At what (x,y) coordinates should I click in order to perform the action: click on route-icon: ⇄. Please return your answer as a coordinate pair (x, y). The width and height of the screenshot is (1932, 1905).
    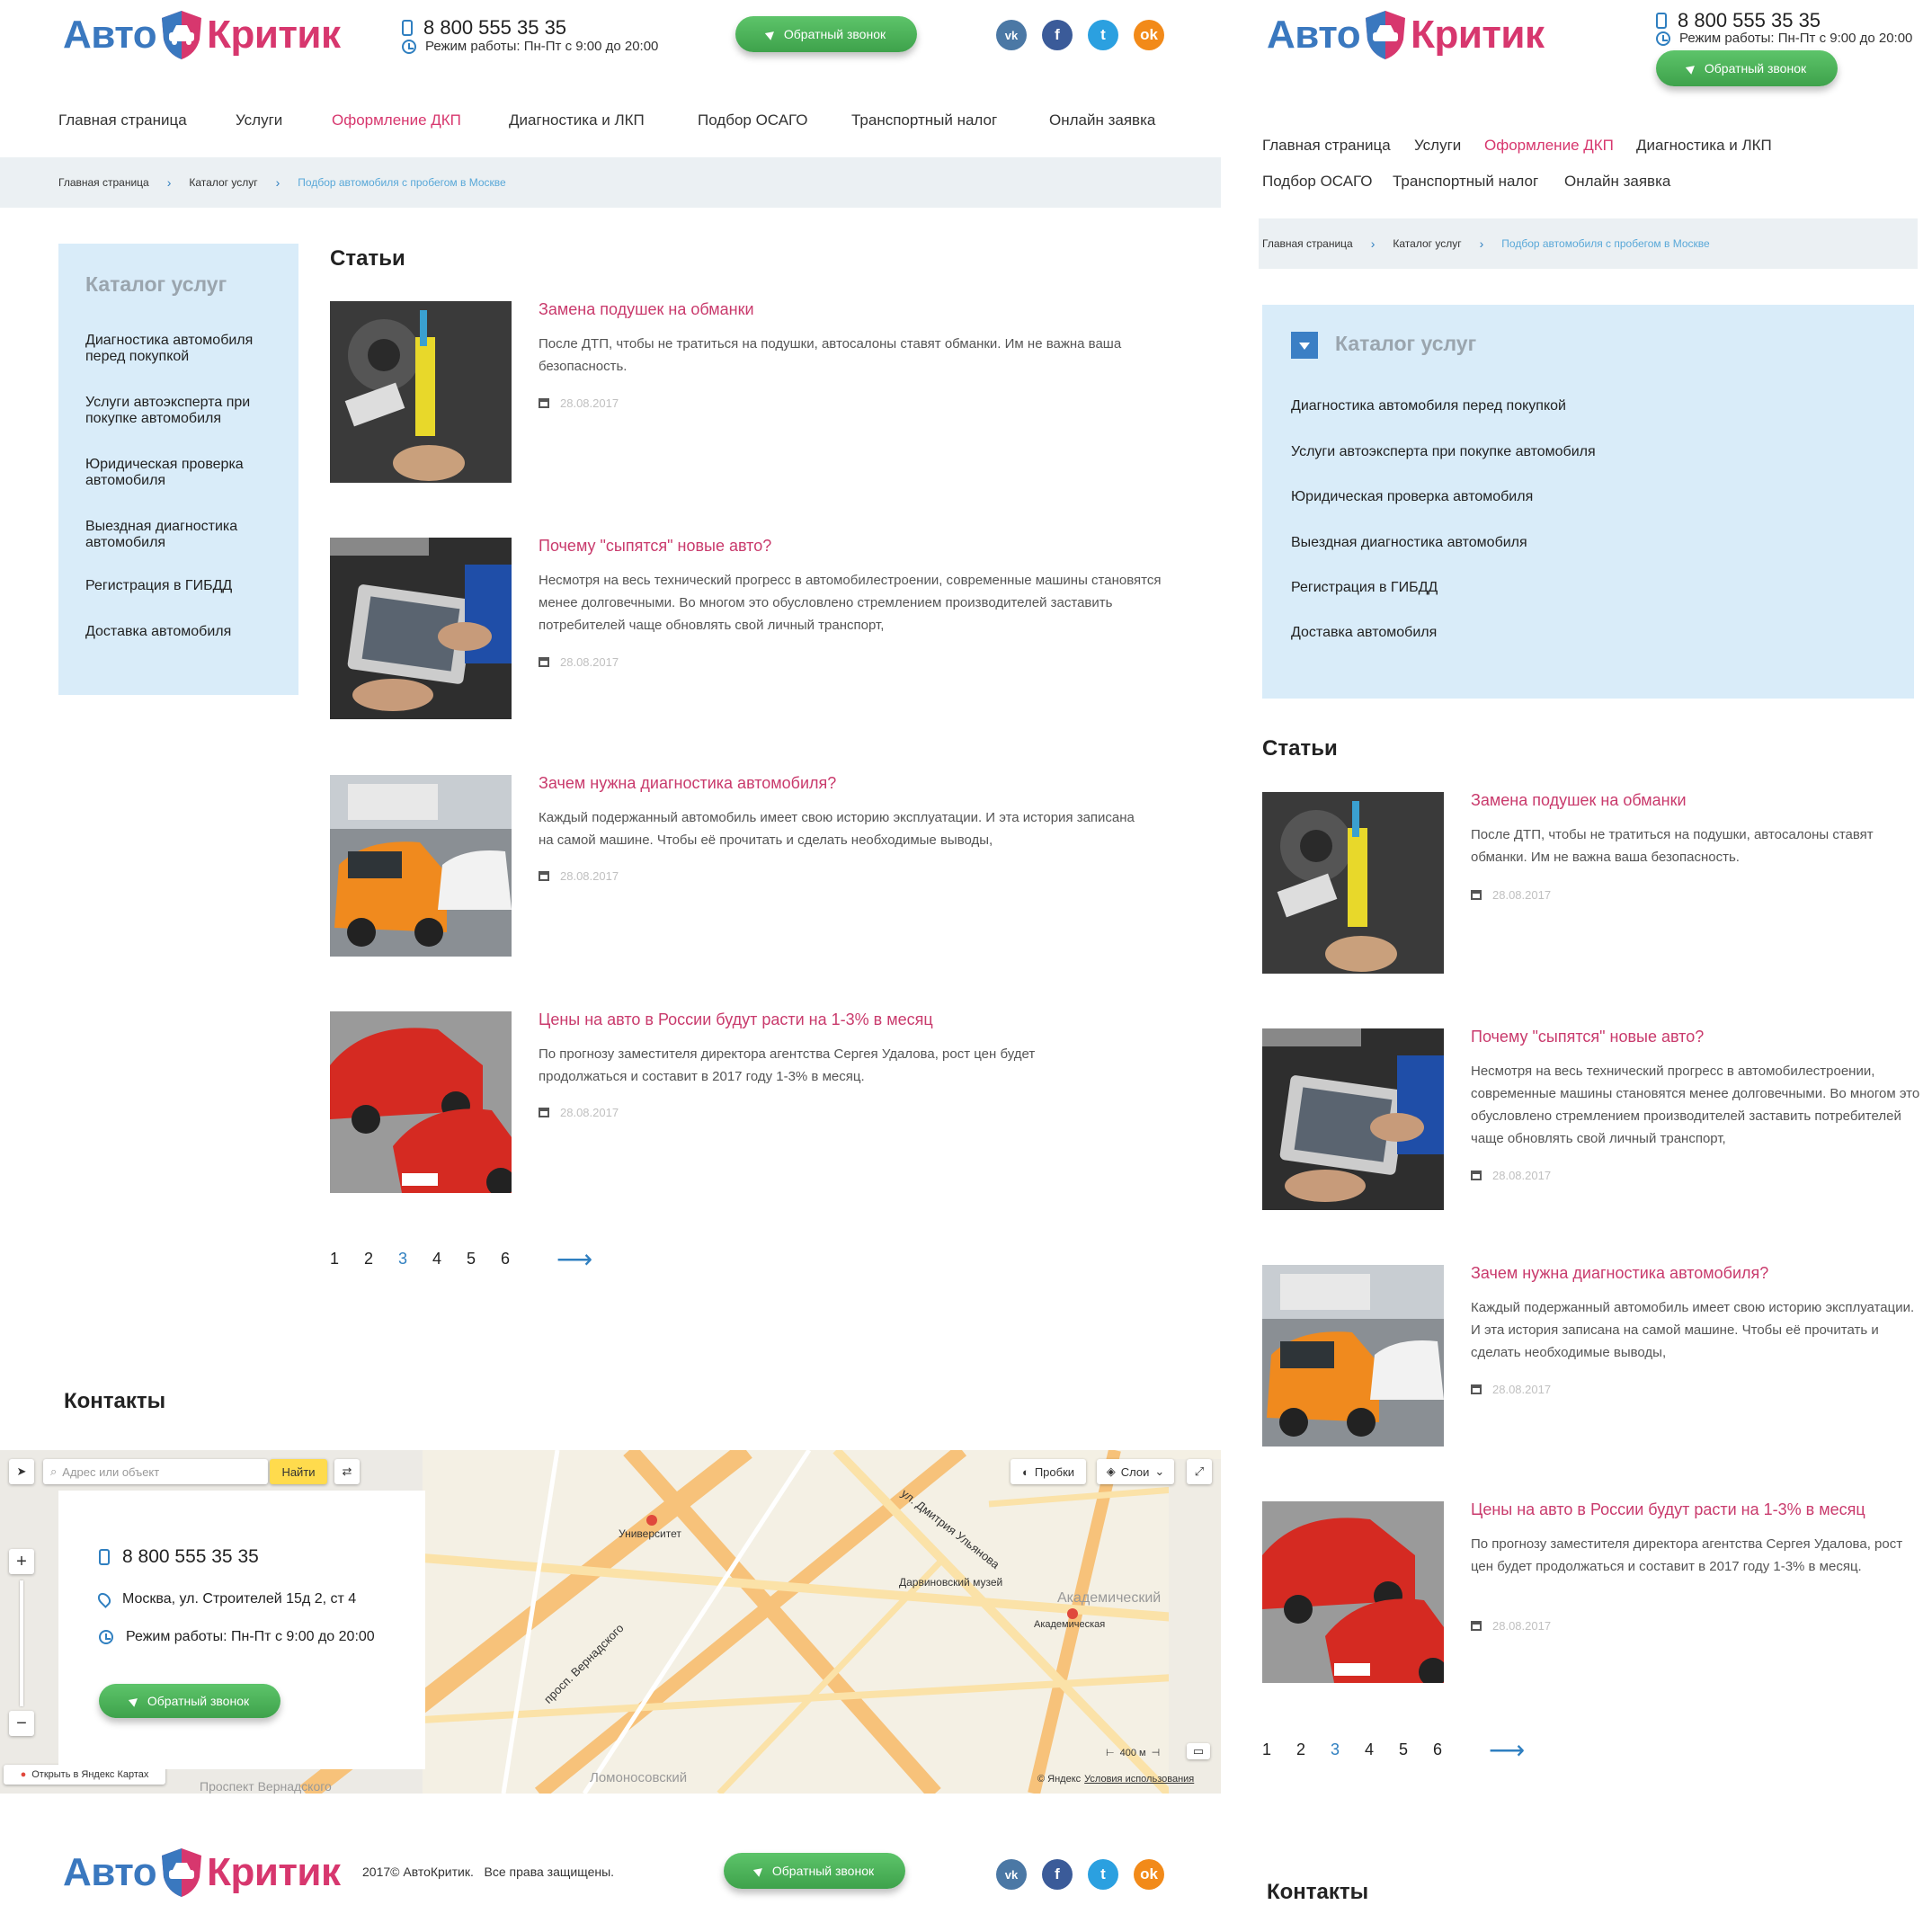
    Looking at the image, I should click on (347, 1471).